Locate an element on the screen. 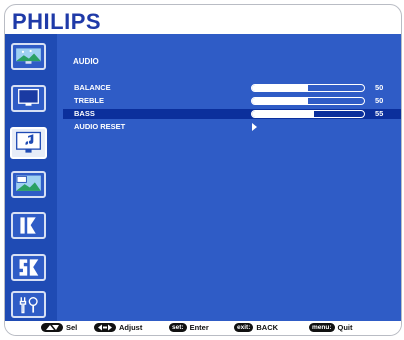 The image size is (404, 340). sidebar-item-configuration1 is located at coordinates (28, 225).